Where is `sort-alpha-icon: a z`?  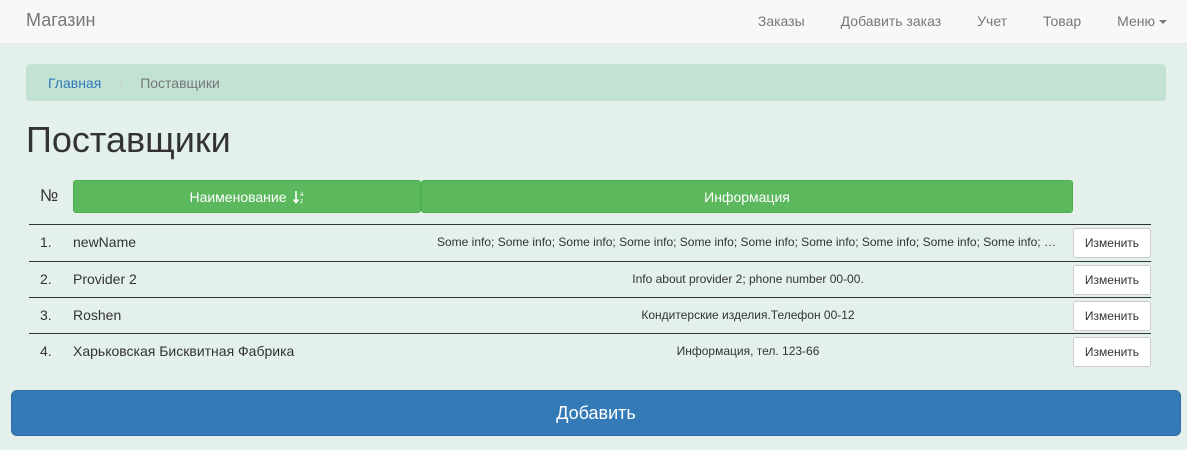 sort-alpha-icon: a z is located at coordinates (298, 197).